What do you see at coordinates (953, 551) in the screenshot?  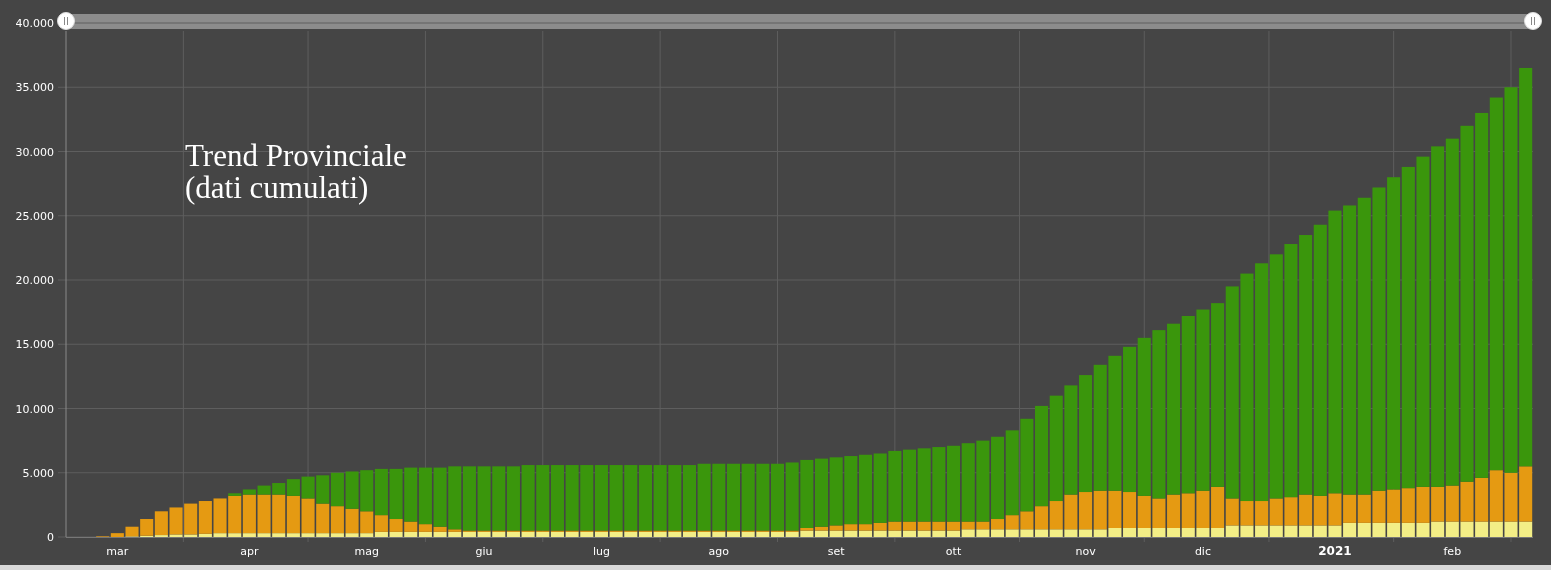 I see `x-axis-label: ott` at bounding box center [953, 551].